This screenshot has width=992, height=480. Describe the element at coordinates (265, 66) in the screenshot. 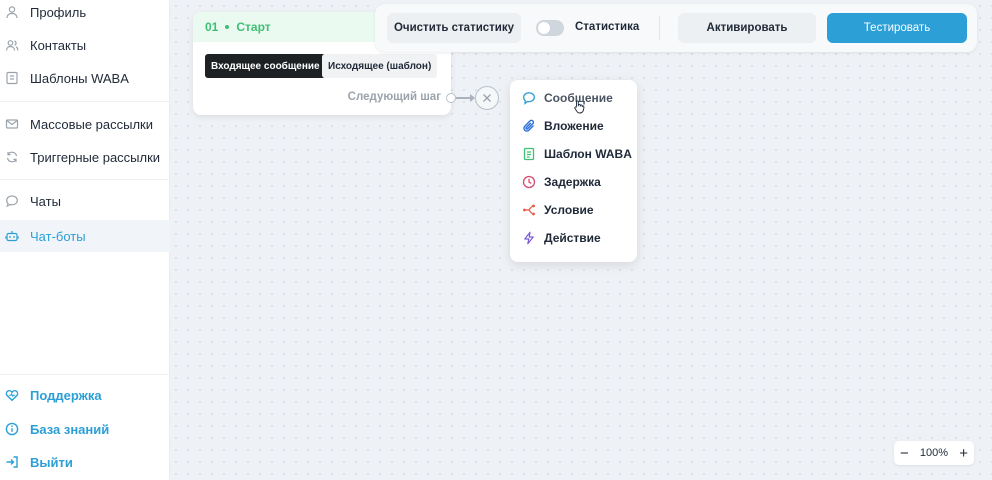

I see `incoming-message-chip: Входящее сообщение` at that location.